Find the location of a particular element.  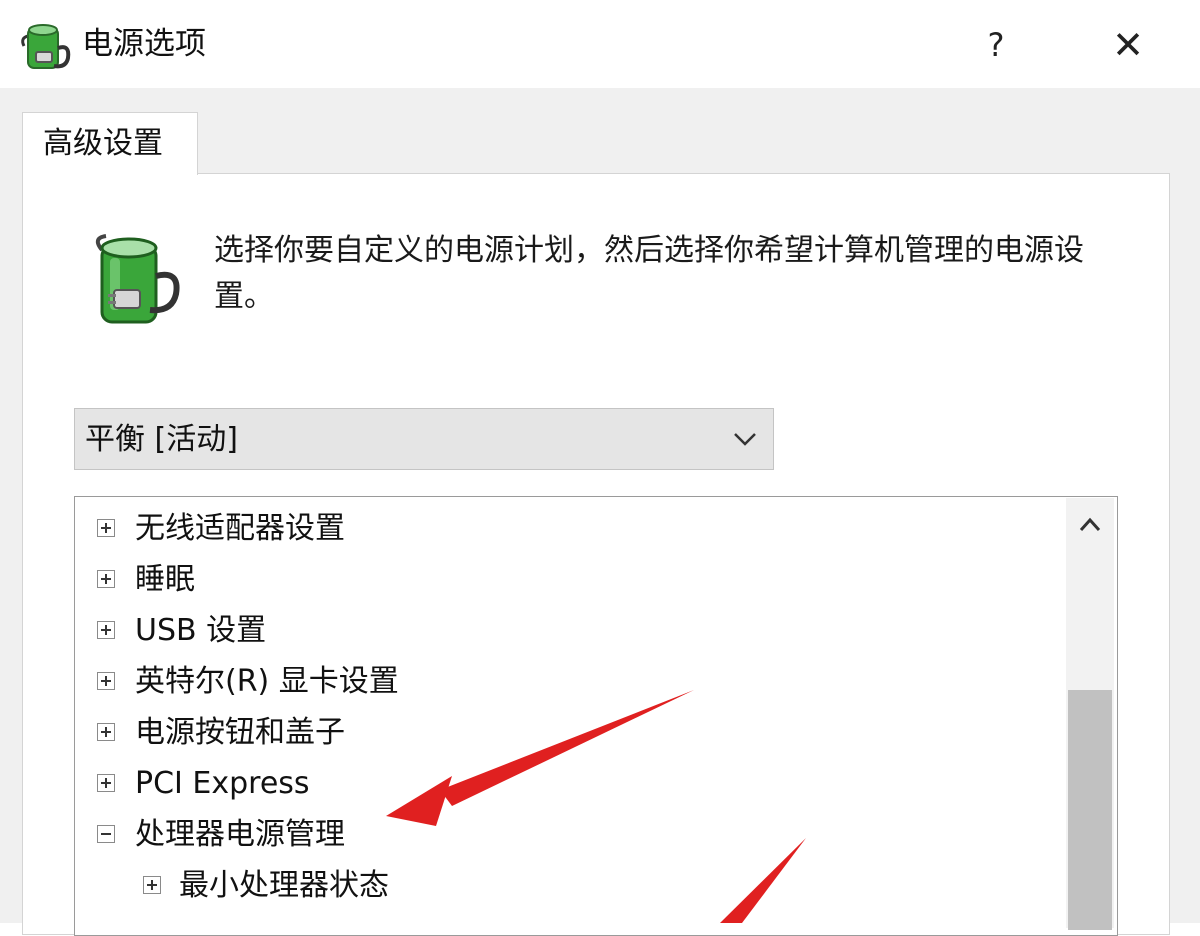

tree-item-sleep: 睡眠 is located at coordinates (575, 581).